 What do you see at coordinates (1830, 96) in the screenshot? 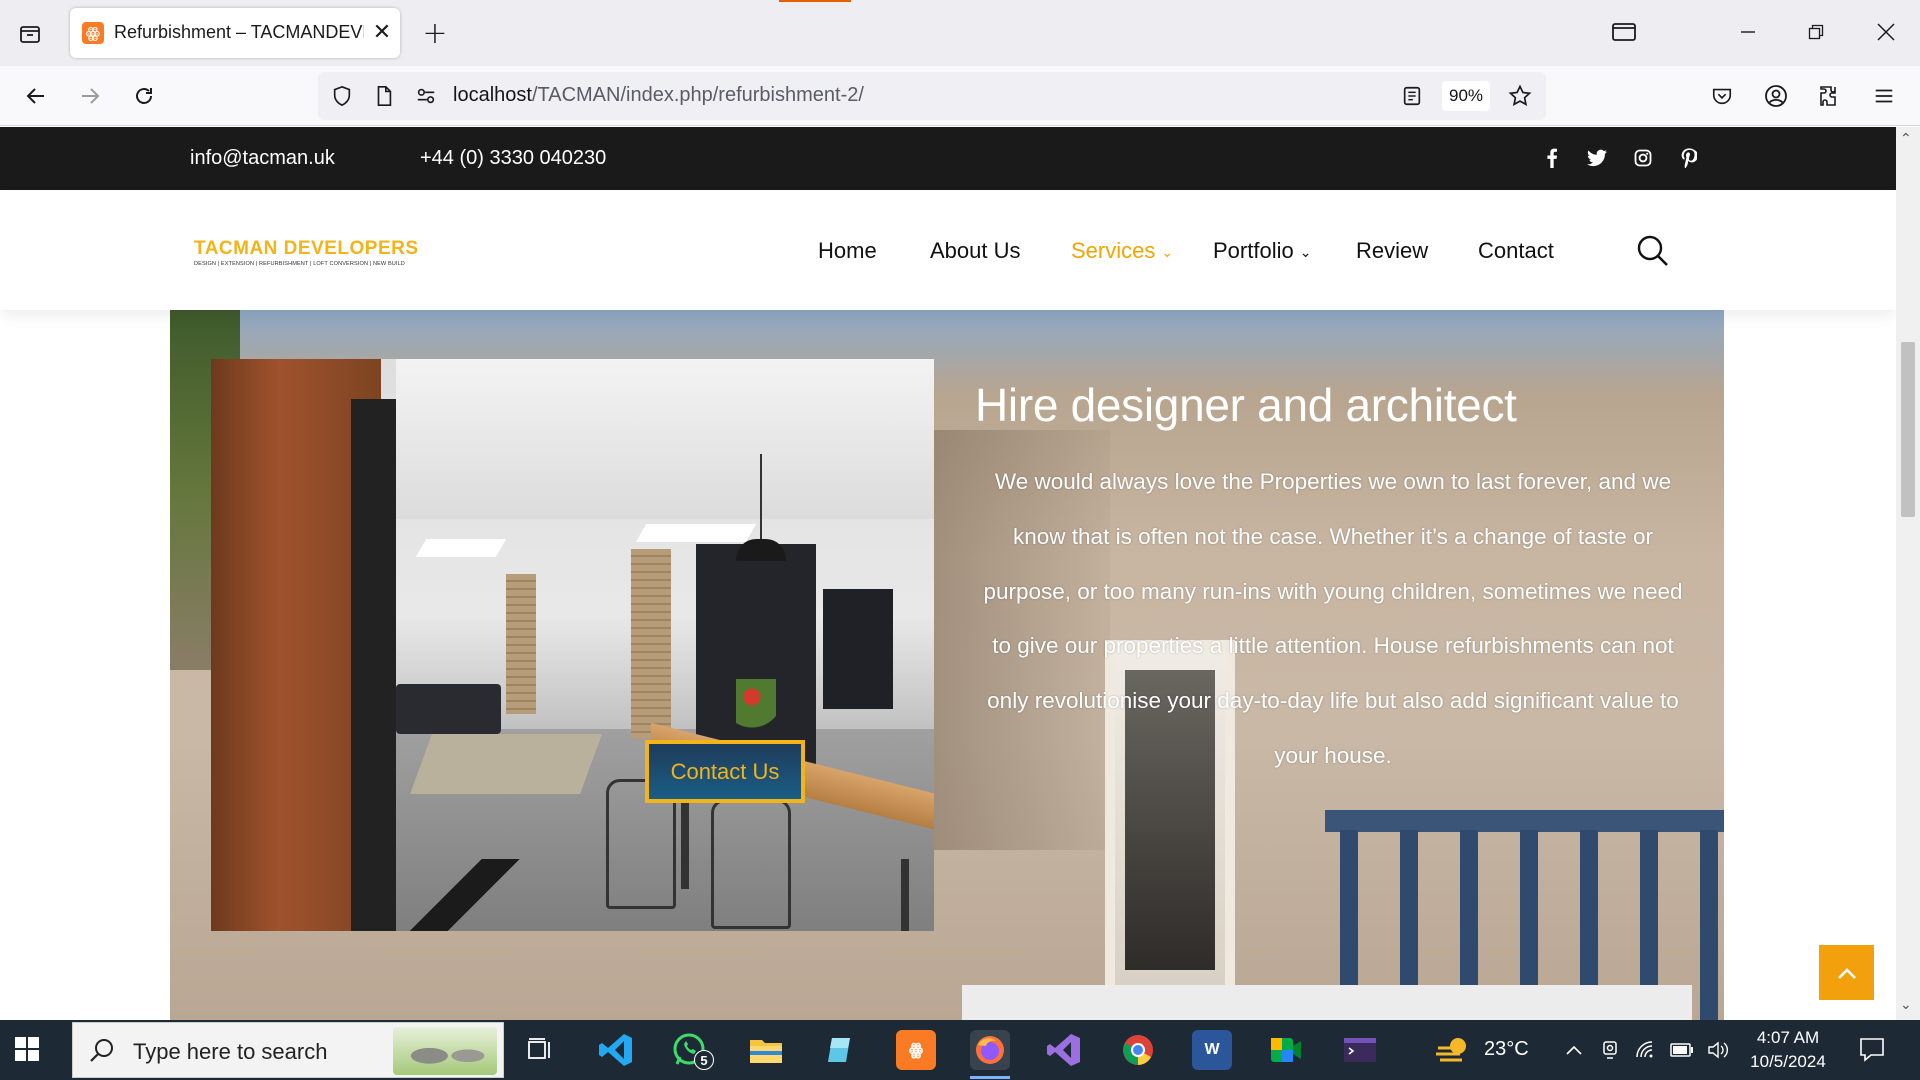
I see `extensions-icon` at bounding box center [1830, 96].